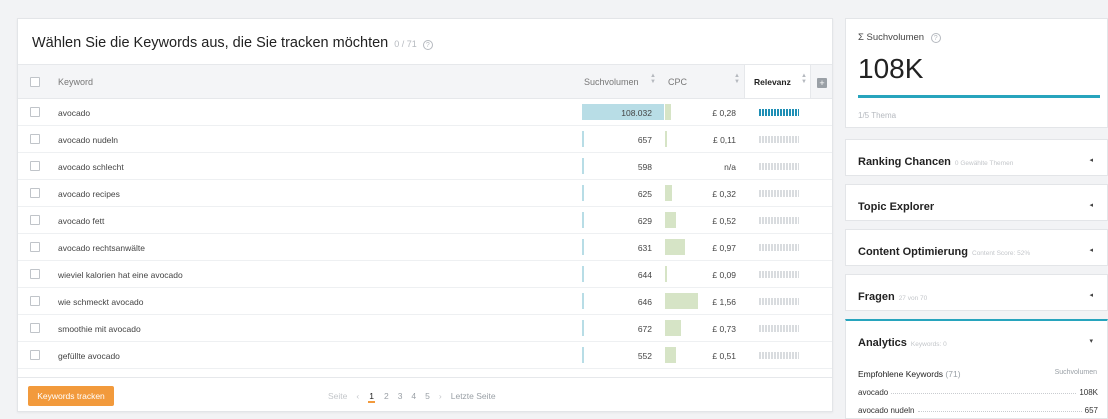 The width and height of the screenshot is (1108, 419). What do you see at coordinates (338, 396) in the screenshot?
I see `pagination-prev-label: Seite` at bounding box center [338, 396].